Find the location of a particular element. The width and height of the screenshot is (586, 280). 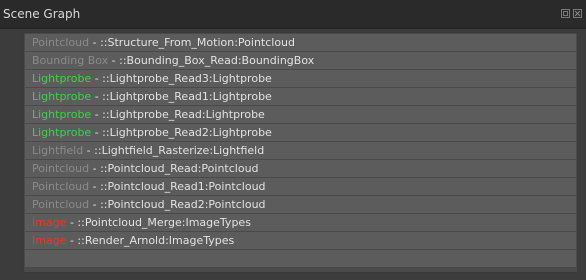

title-bar: Scene Graph is located at coordinates (293, 14).